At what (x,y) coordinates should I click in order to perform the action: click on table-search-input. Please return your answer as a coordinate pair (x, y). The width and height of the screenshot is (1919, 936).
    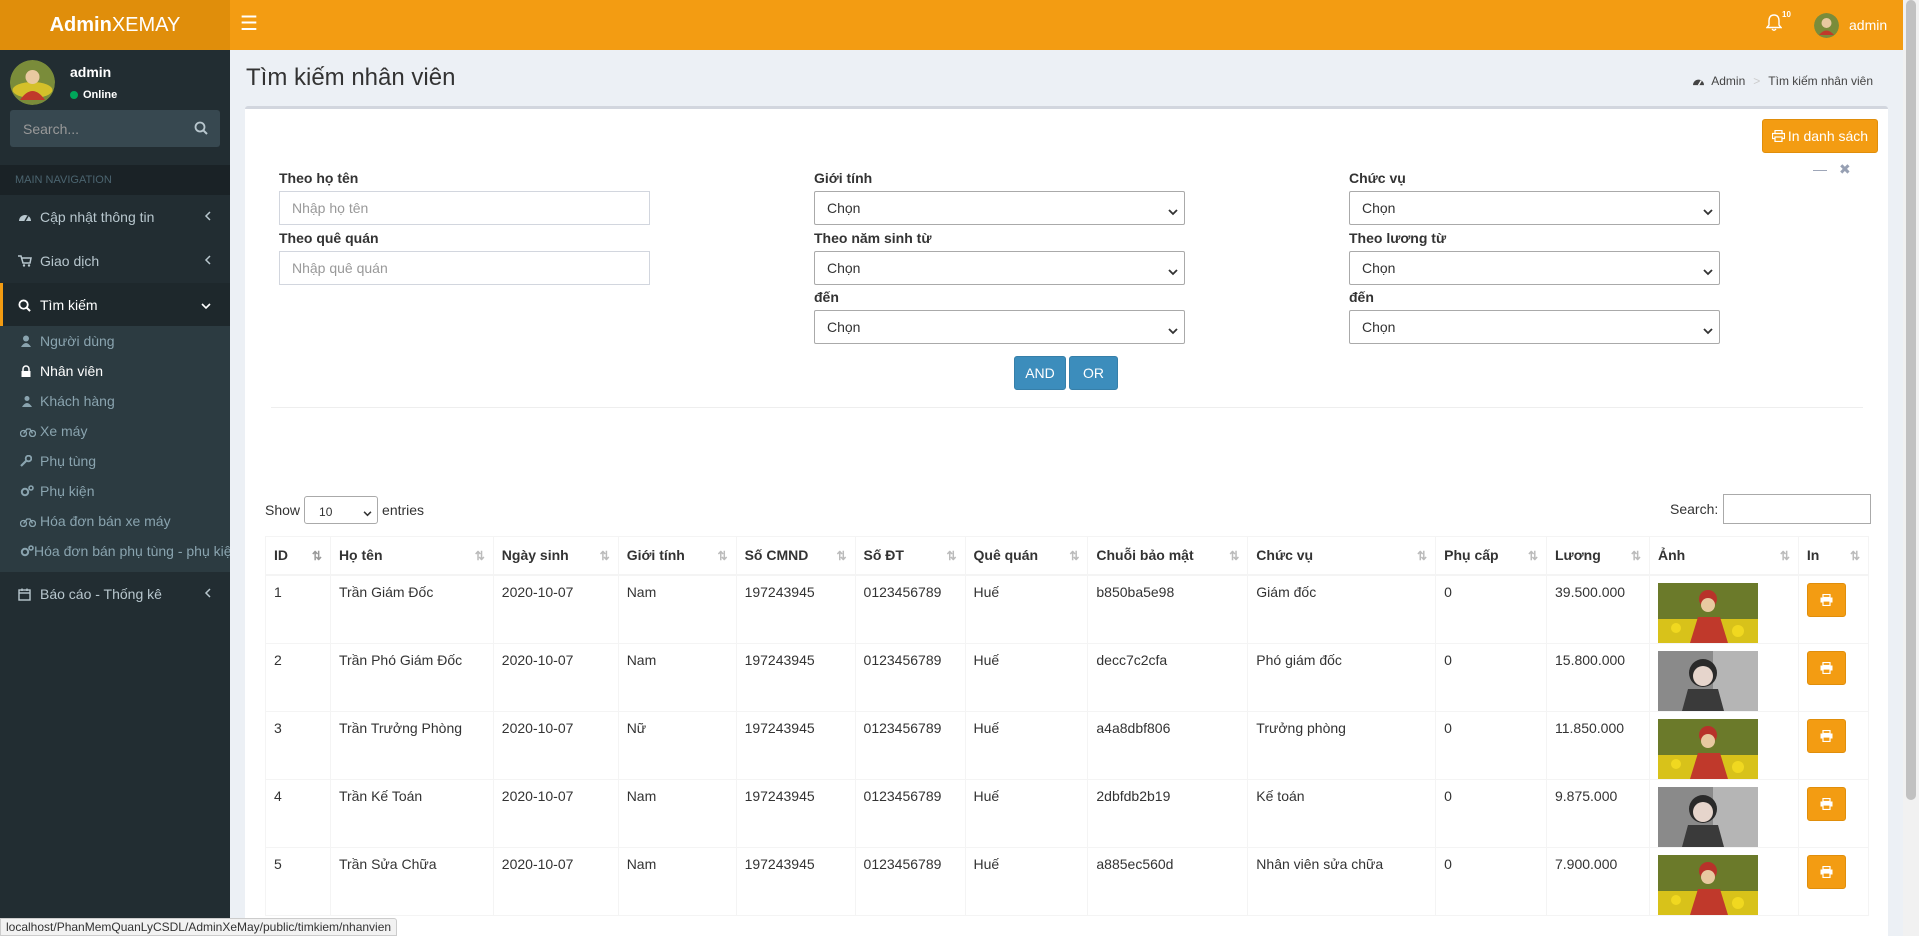
    Looking at the image, I should click on (1797, 509).